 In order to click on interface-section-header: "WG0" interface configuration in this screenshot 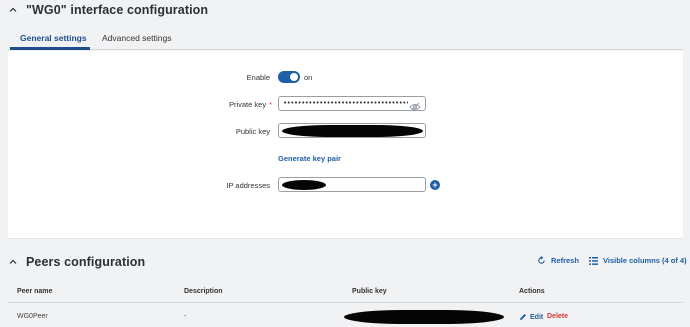, I will do `click(108, 10)`.